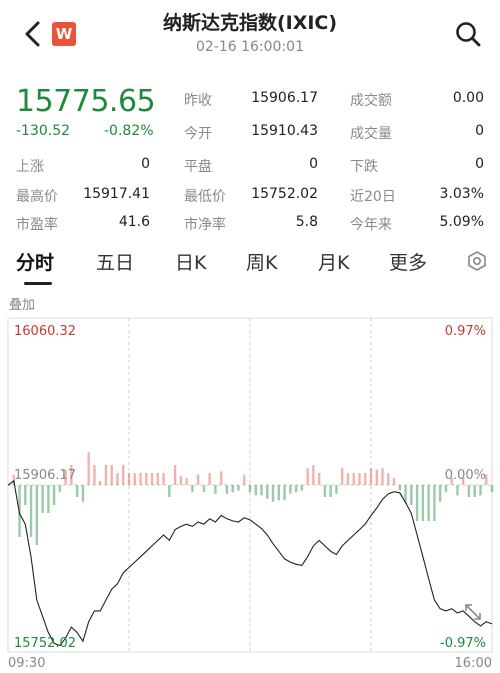 Image resolution: width=500 pixels, height=673 pixels. What do you see at coordinates (38, 283) in the screenshot?
I see `active-tab-indicator` at bounding box center [38, 283].